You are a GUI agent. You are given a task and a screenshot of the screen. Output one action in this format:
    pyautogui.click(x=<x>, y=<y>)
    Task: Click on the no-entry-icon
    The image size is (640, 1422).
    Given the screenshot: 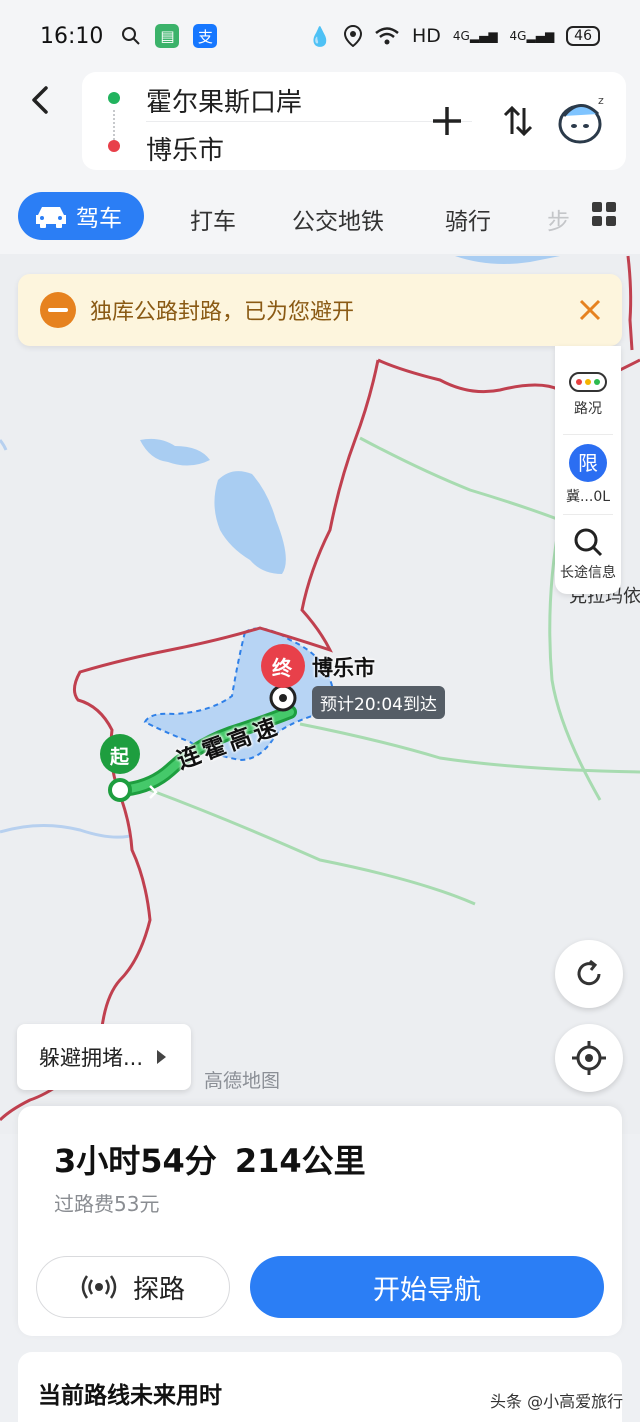 What is the action you would take?
    pyautogui.click(x=58, y=310)
    